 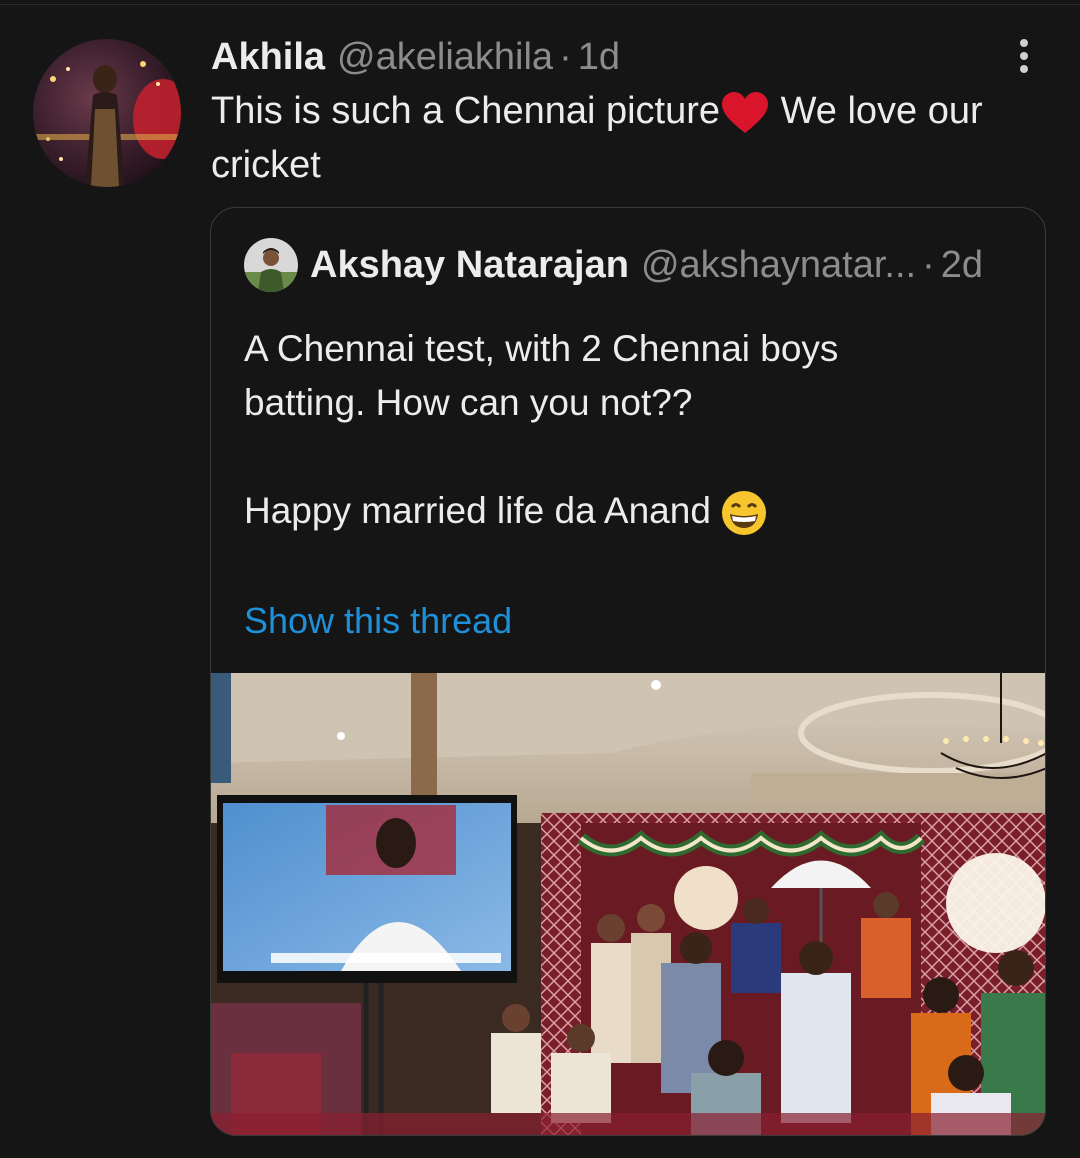 What do you see at coordinates (378, 621) in the screenshot?
I see `show-thread-link: Show this thread` at bounding box center [378, 621].